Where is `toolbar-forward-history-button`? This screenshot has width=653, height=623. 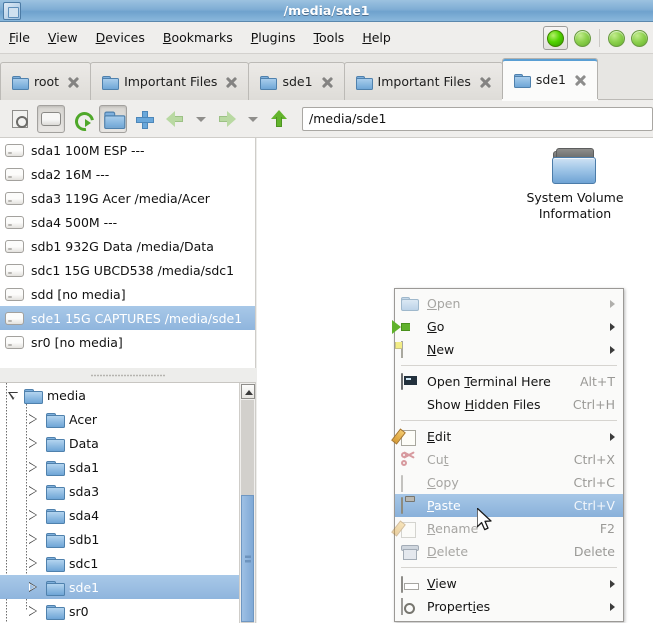
toolbar-forward-history-button is located at coordinates (253, 119).